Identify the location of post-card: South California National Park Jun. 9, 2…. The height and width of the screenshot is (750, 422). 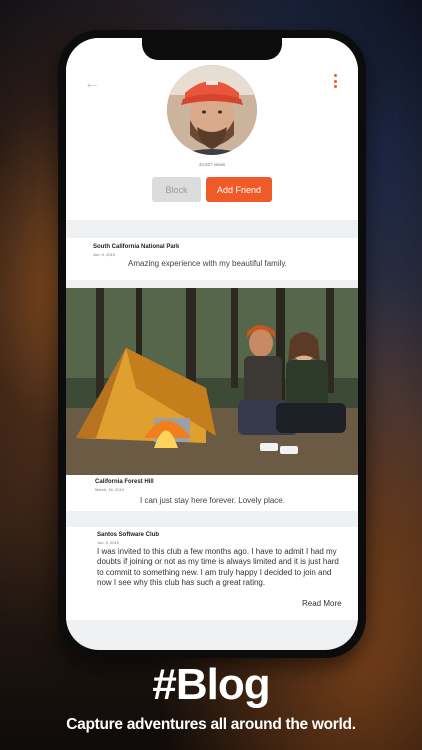
(212, 259).